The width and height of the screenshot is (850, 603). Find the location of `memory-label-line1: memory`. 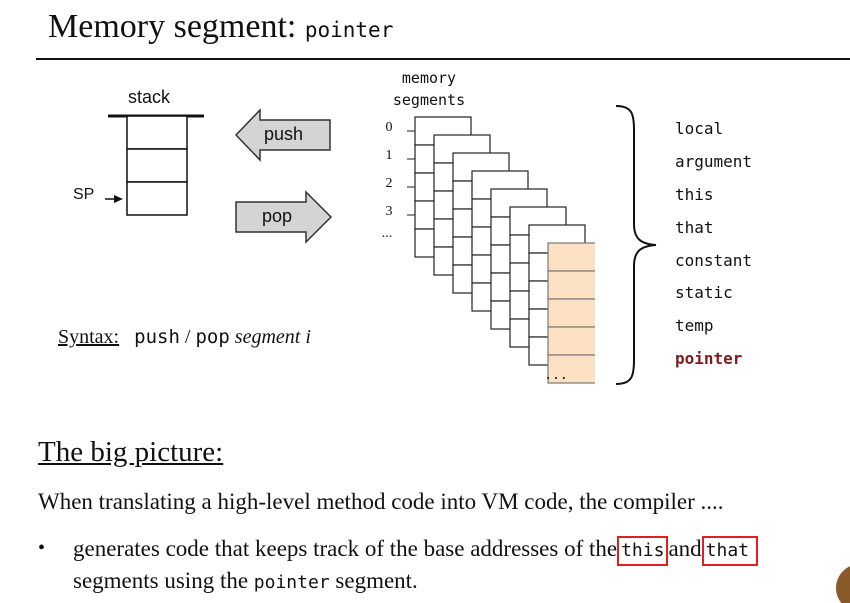

memory-label-line1: memory is located at coordinates (429, 78).